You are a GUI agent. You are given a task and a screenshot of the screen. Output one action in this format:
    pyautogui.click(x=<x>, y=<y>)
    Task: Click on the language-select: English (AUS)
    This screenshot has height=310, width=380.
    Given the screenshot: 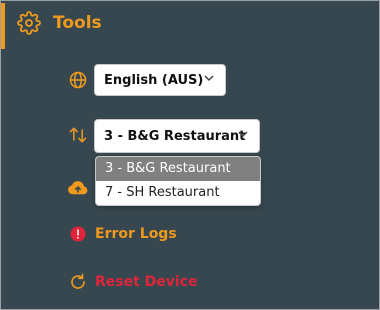 What is the action you would take?
    pyautogui.click(x=160, y=80)
    